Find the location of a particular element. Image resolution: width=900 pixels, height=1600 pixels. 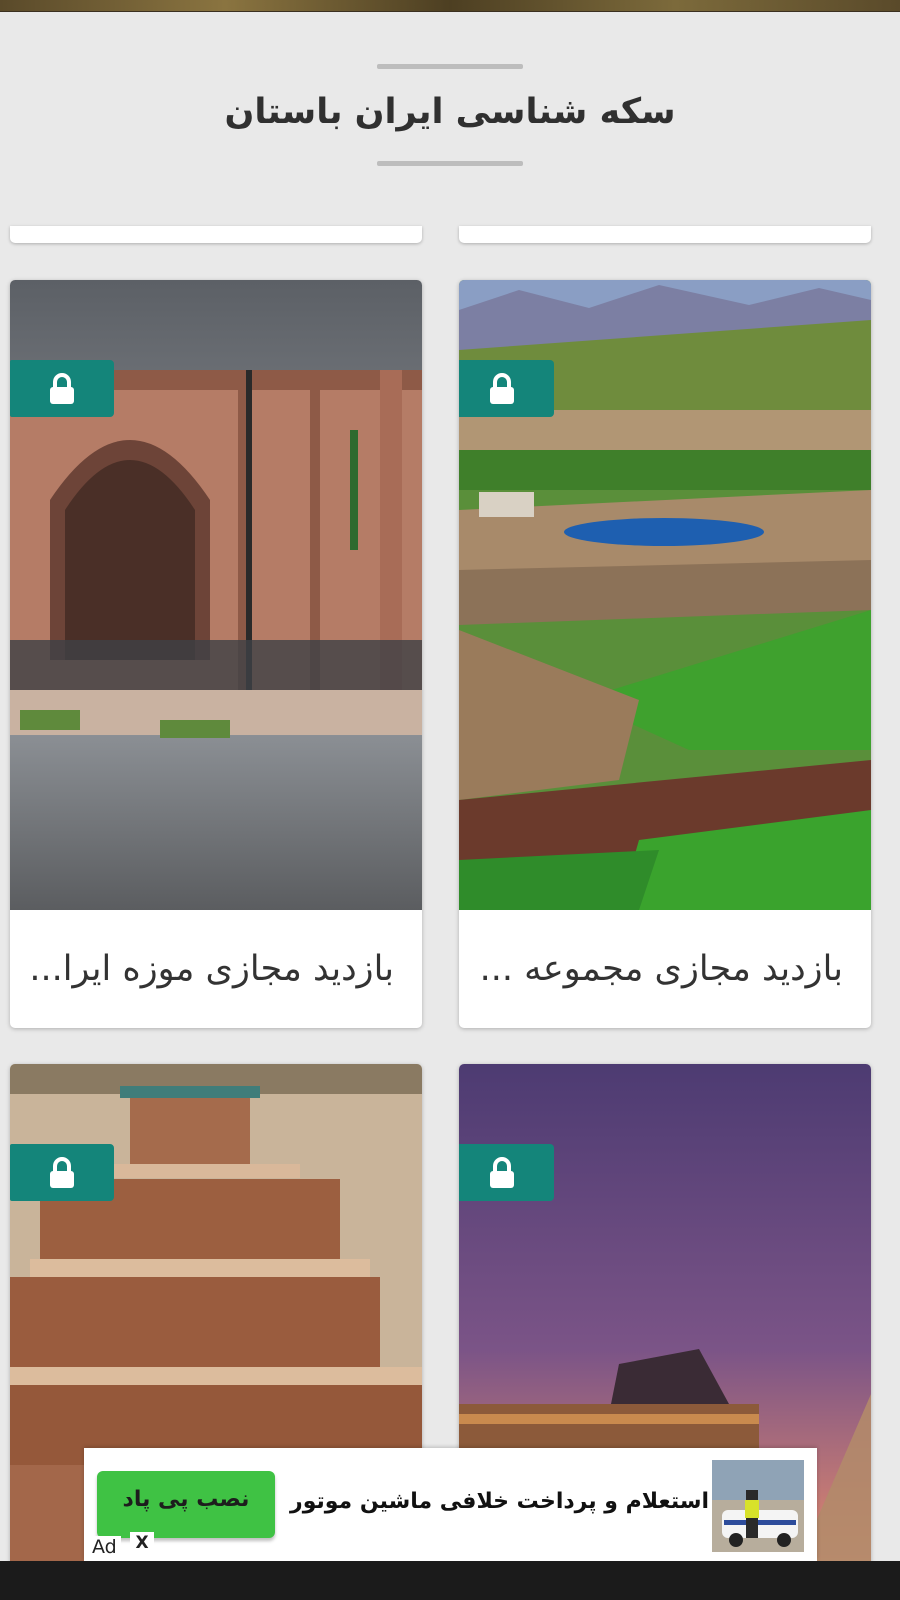

ad-install-button: نصب پی پاد is located at coordinates (186, 1504).